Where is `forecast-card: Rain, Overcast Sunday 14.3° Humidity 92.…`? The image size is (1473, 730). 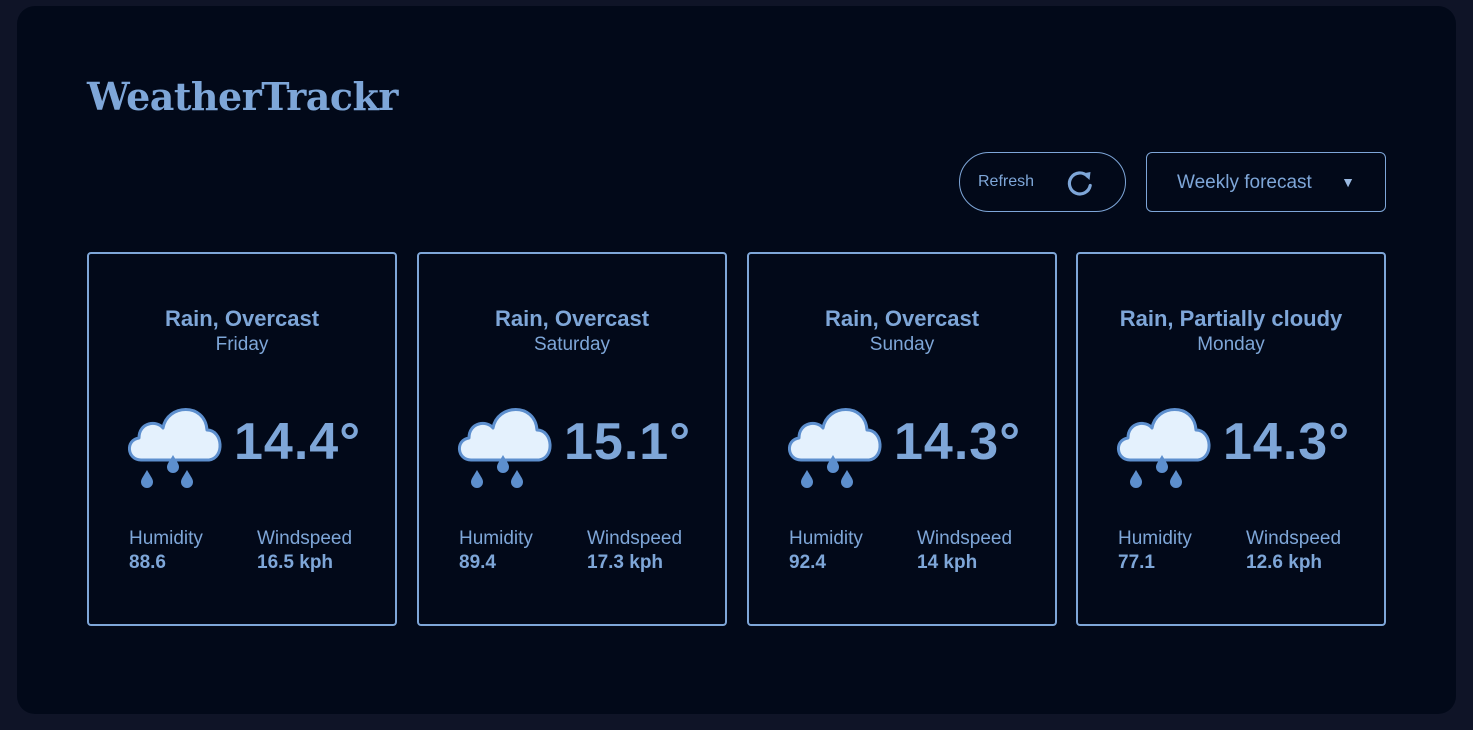
forecast-card: Rain, Overcast Sunday 14.3° Humidity 92.… is located at coordinates (902, 439).